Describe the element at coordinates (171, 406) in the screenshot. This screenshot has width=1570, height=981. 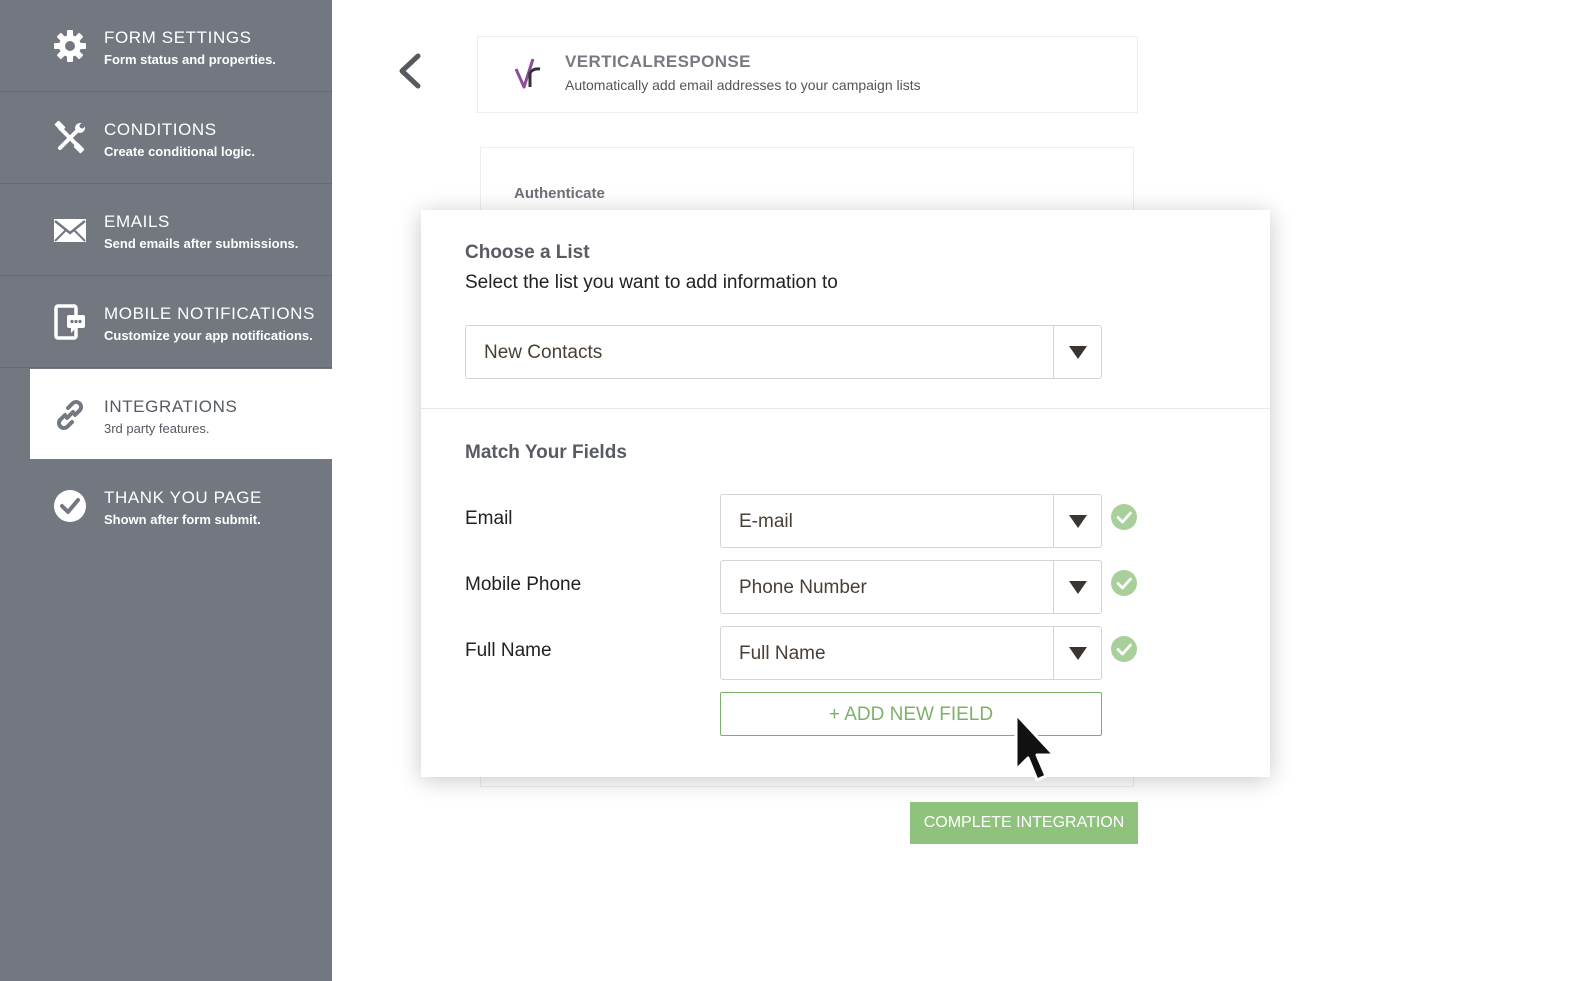
I see `sidebar-item-title: INTEGRATIONS` at that location.